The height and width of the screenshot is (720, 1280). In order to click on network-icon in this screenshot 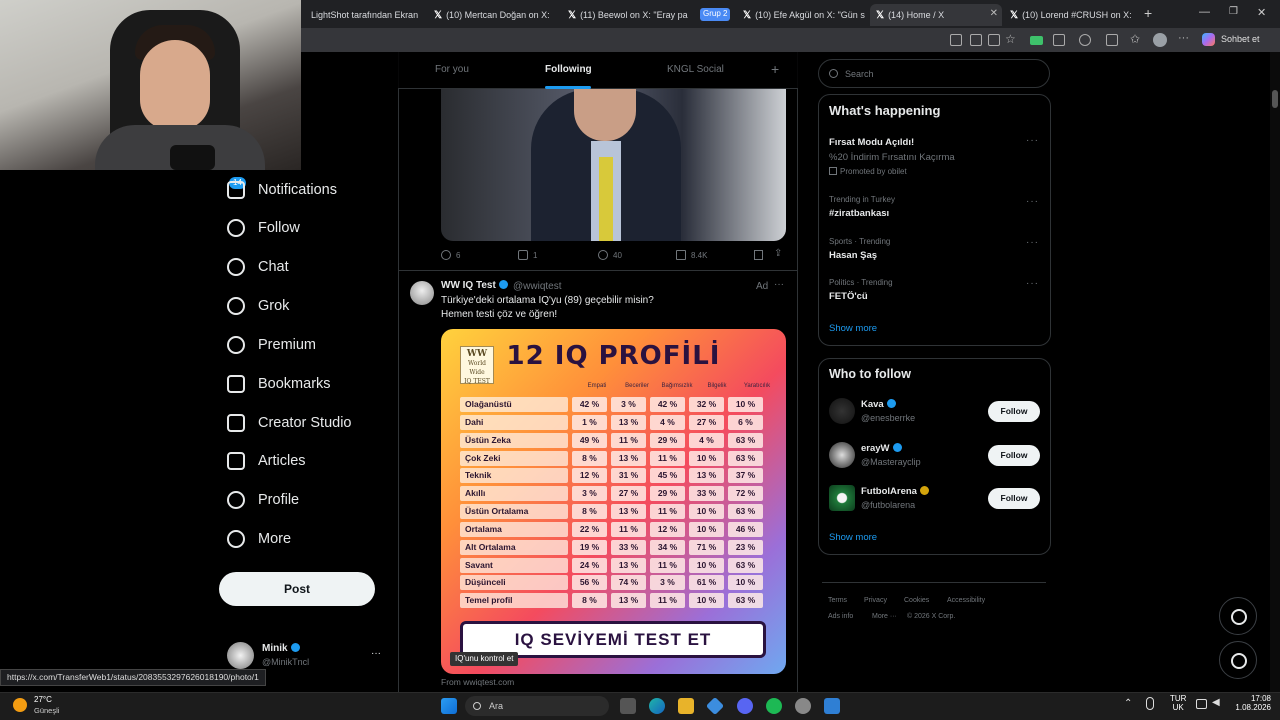, I will do `click(1201, 704)`.